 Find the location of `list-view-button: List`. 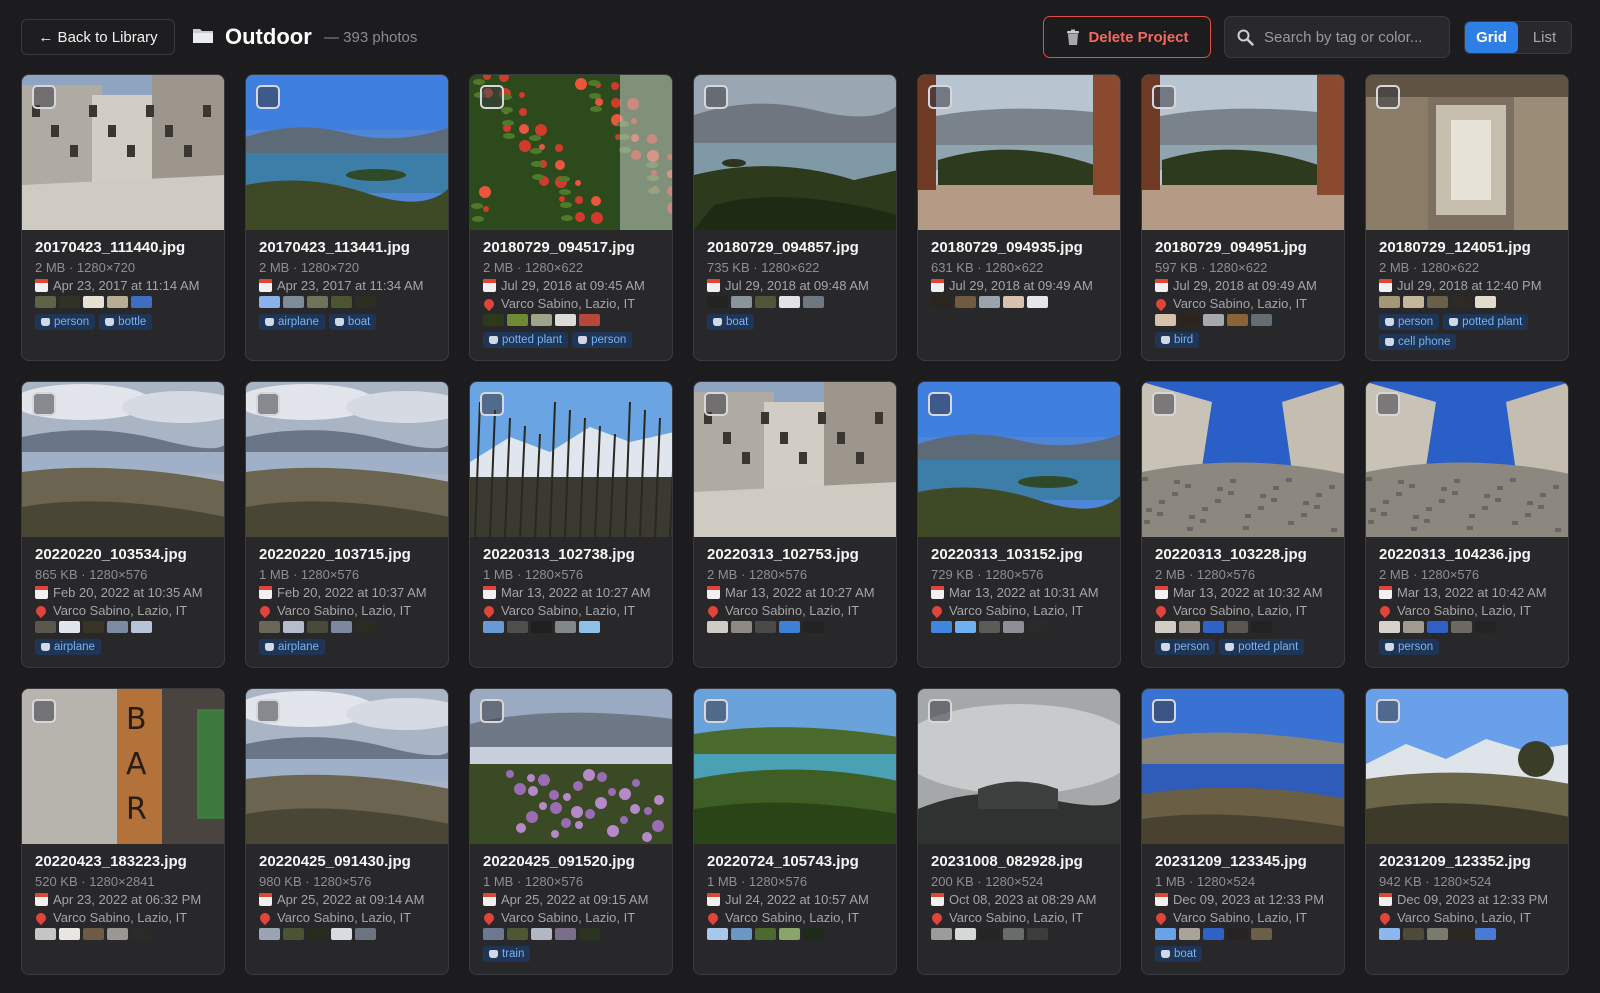

list-view-button: List is located at coordinates (1544, 37).